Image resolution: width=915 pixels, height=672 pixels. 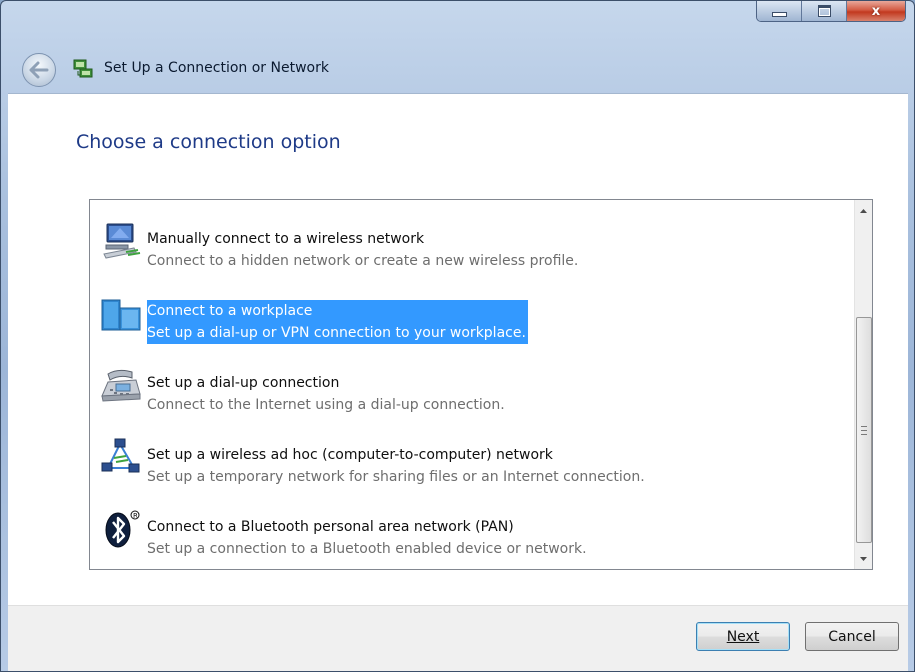 I want to click on workplace-icon, so click(x=121, y=315).